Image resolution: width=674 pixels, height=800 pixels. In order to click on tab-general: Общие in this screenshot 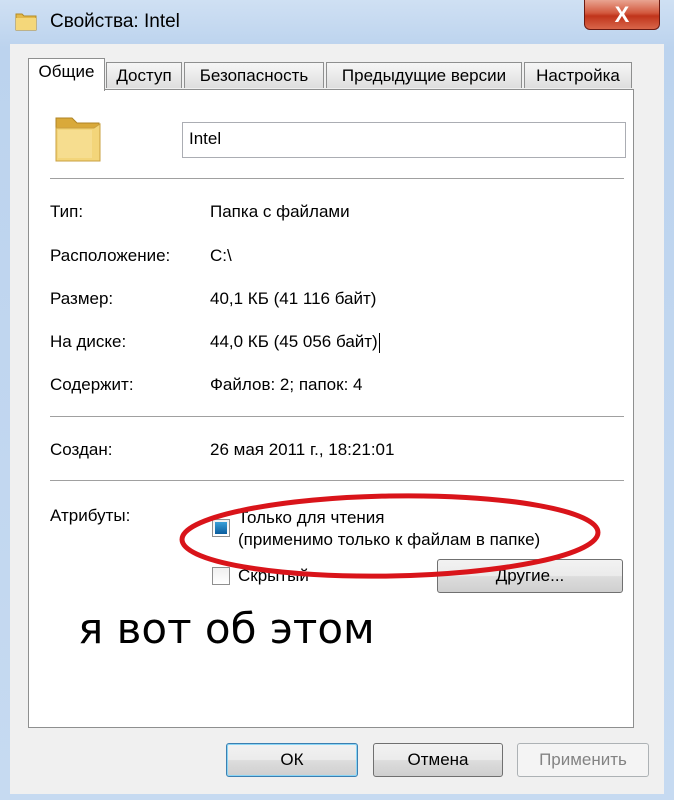, I will do `click(66, 74)`.